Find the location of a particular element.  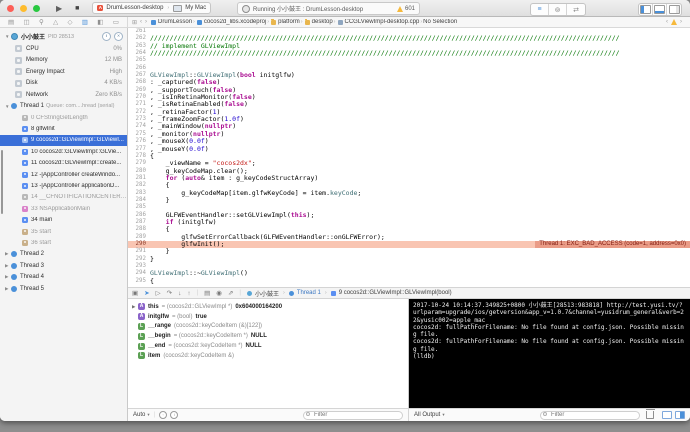

gauge-row-disk: Disk 4 KB/s is located at coordinates (63, 84).